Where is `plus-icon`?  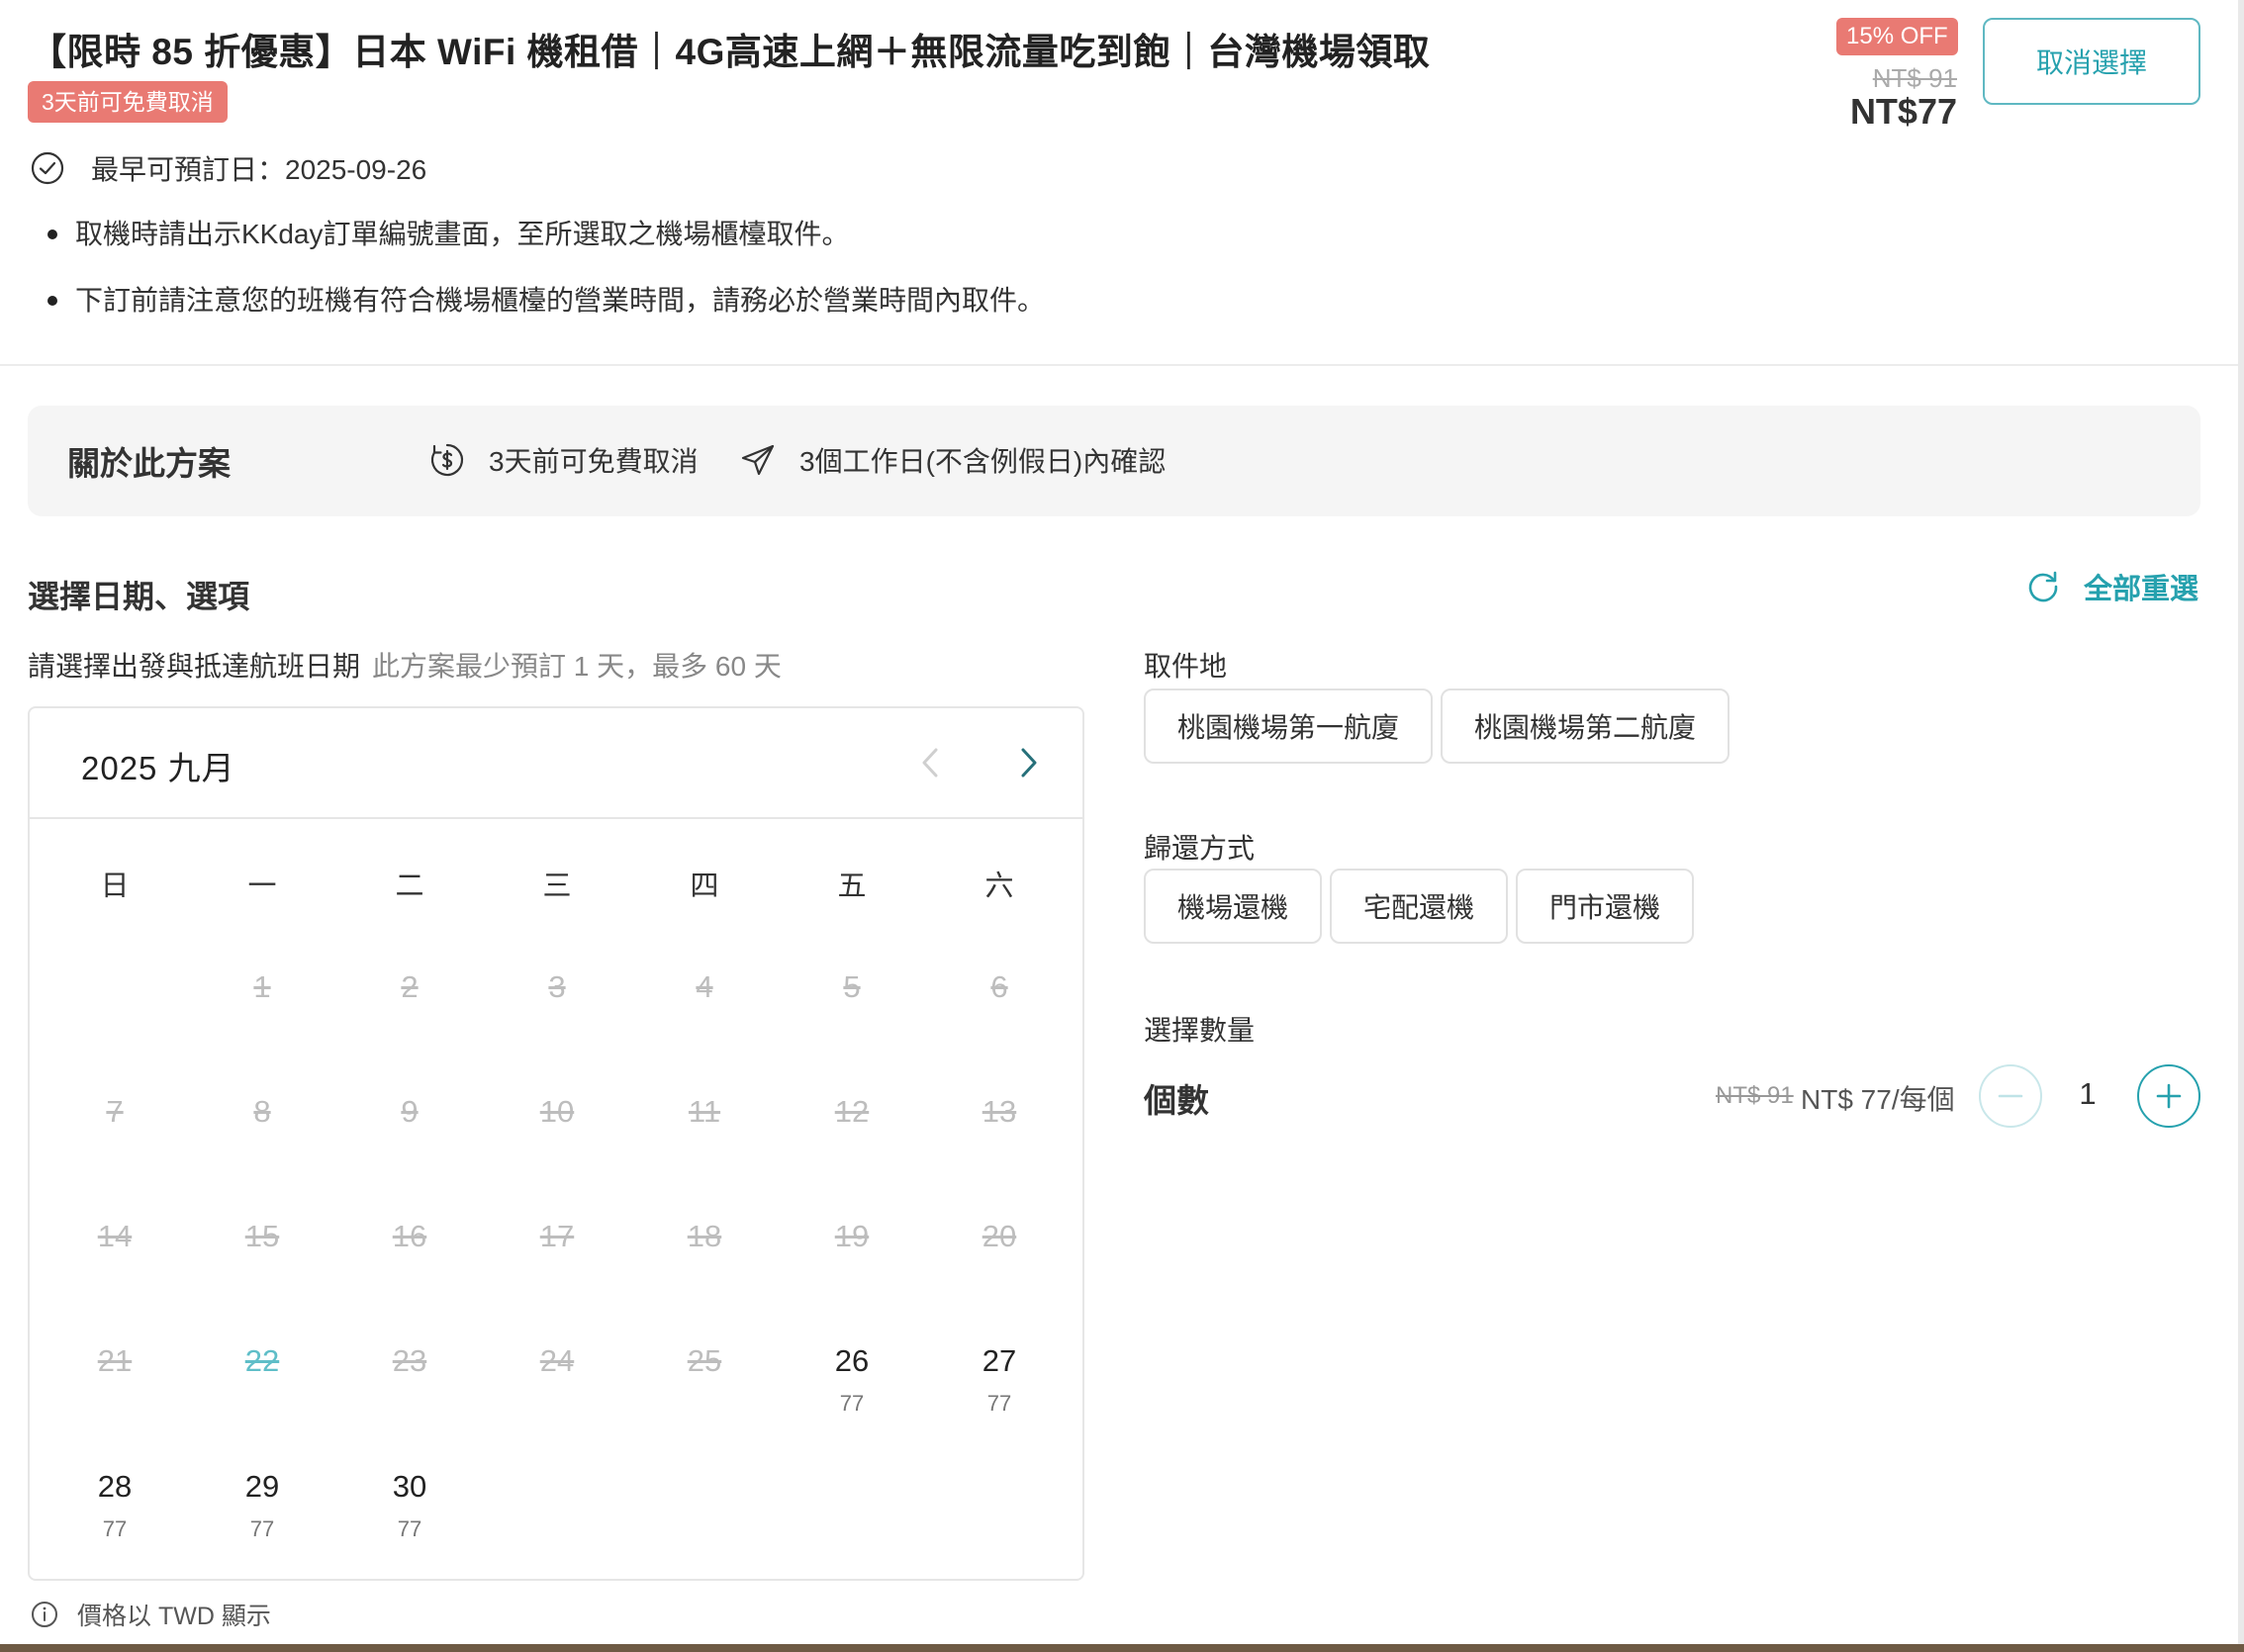 plus-icon is located at coordinates (2169, 1096).